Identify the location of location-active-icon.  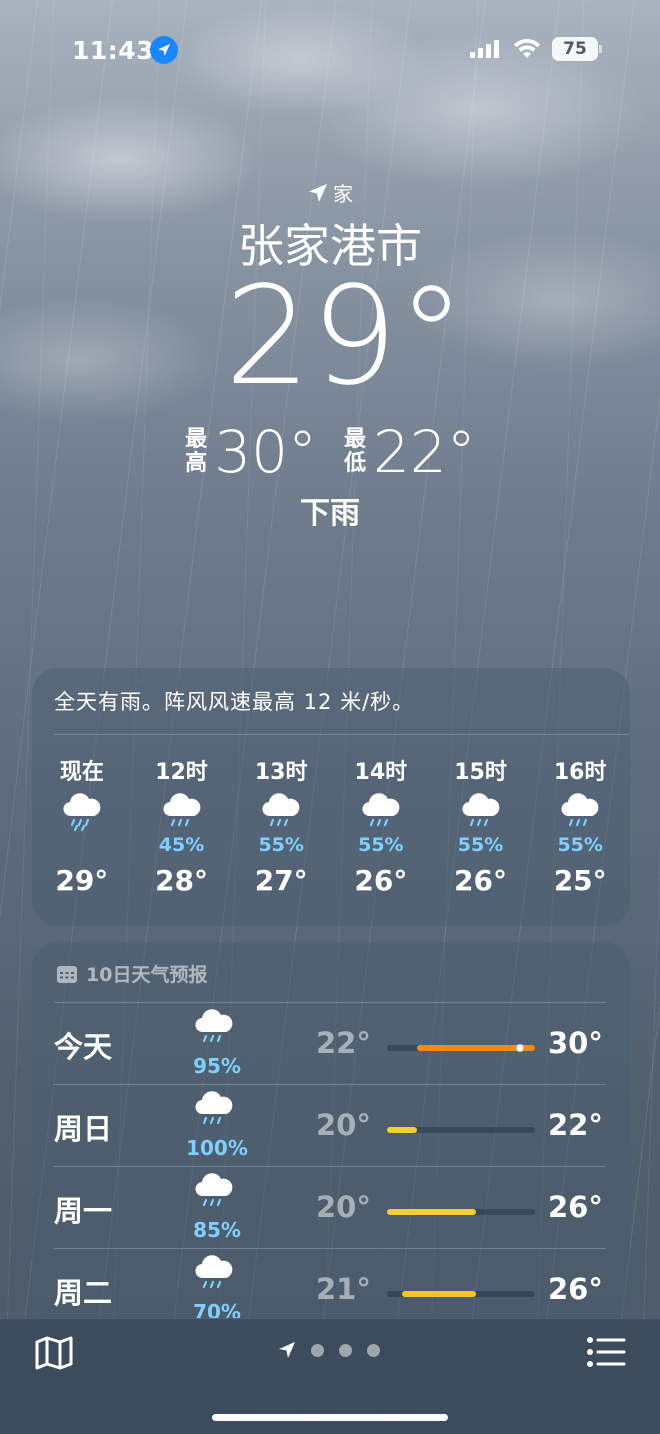
(164, 50).